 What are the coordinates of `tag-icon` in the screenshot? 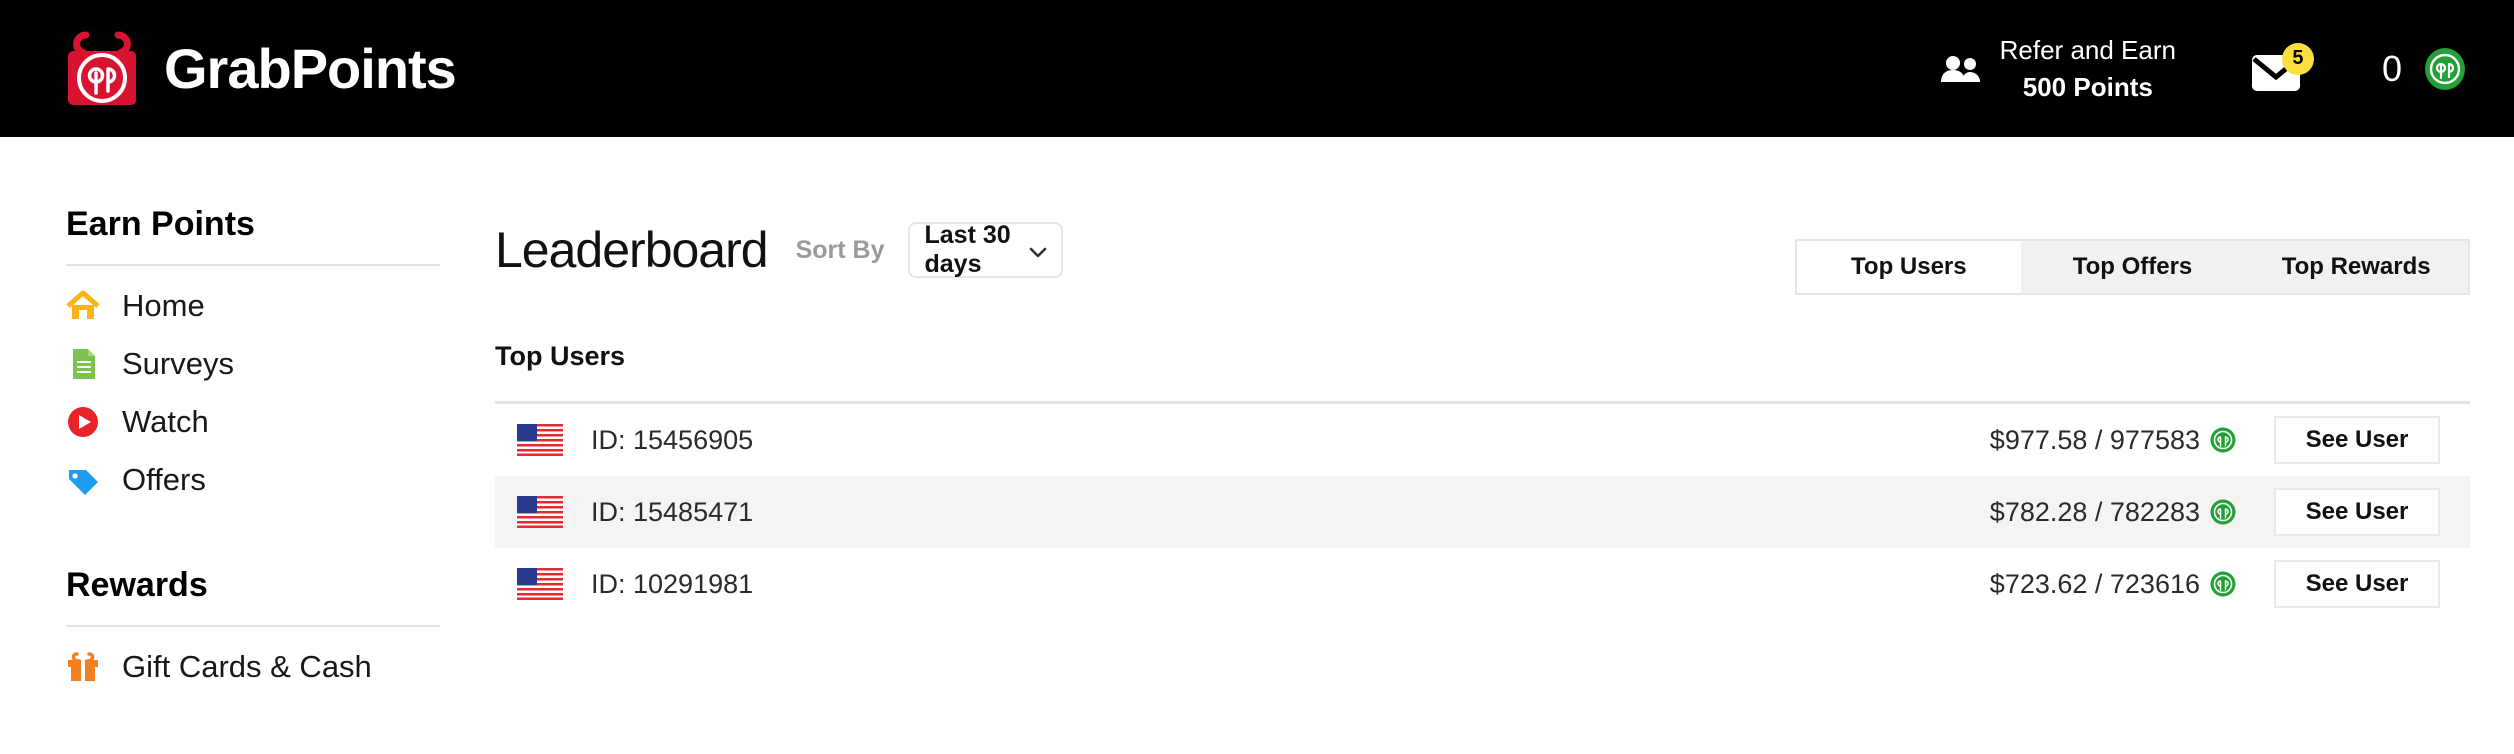 It's located at (83, 480).